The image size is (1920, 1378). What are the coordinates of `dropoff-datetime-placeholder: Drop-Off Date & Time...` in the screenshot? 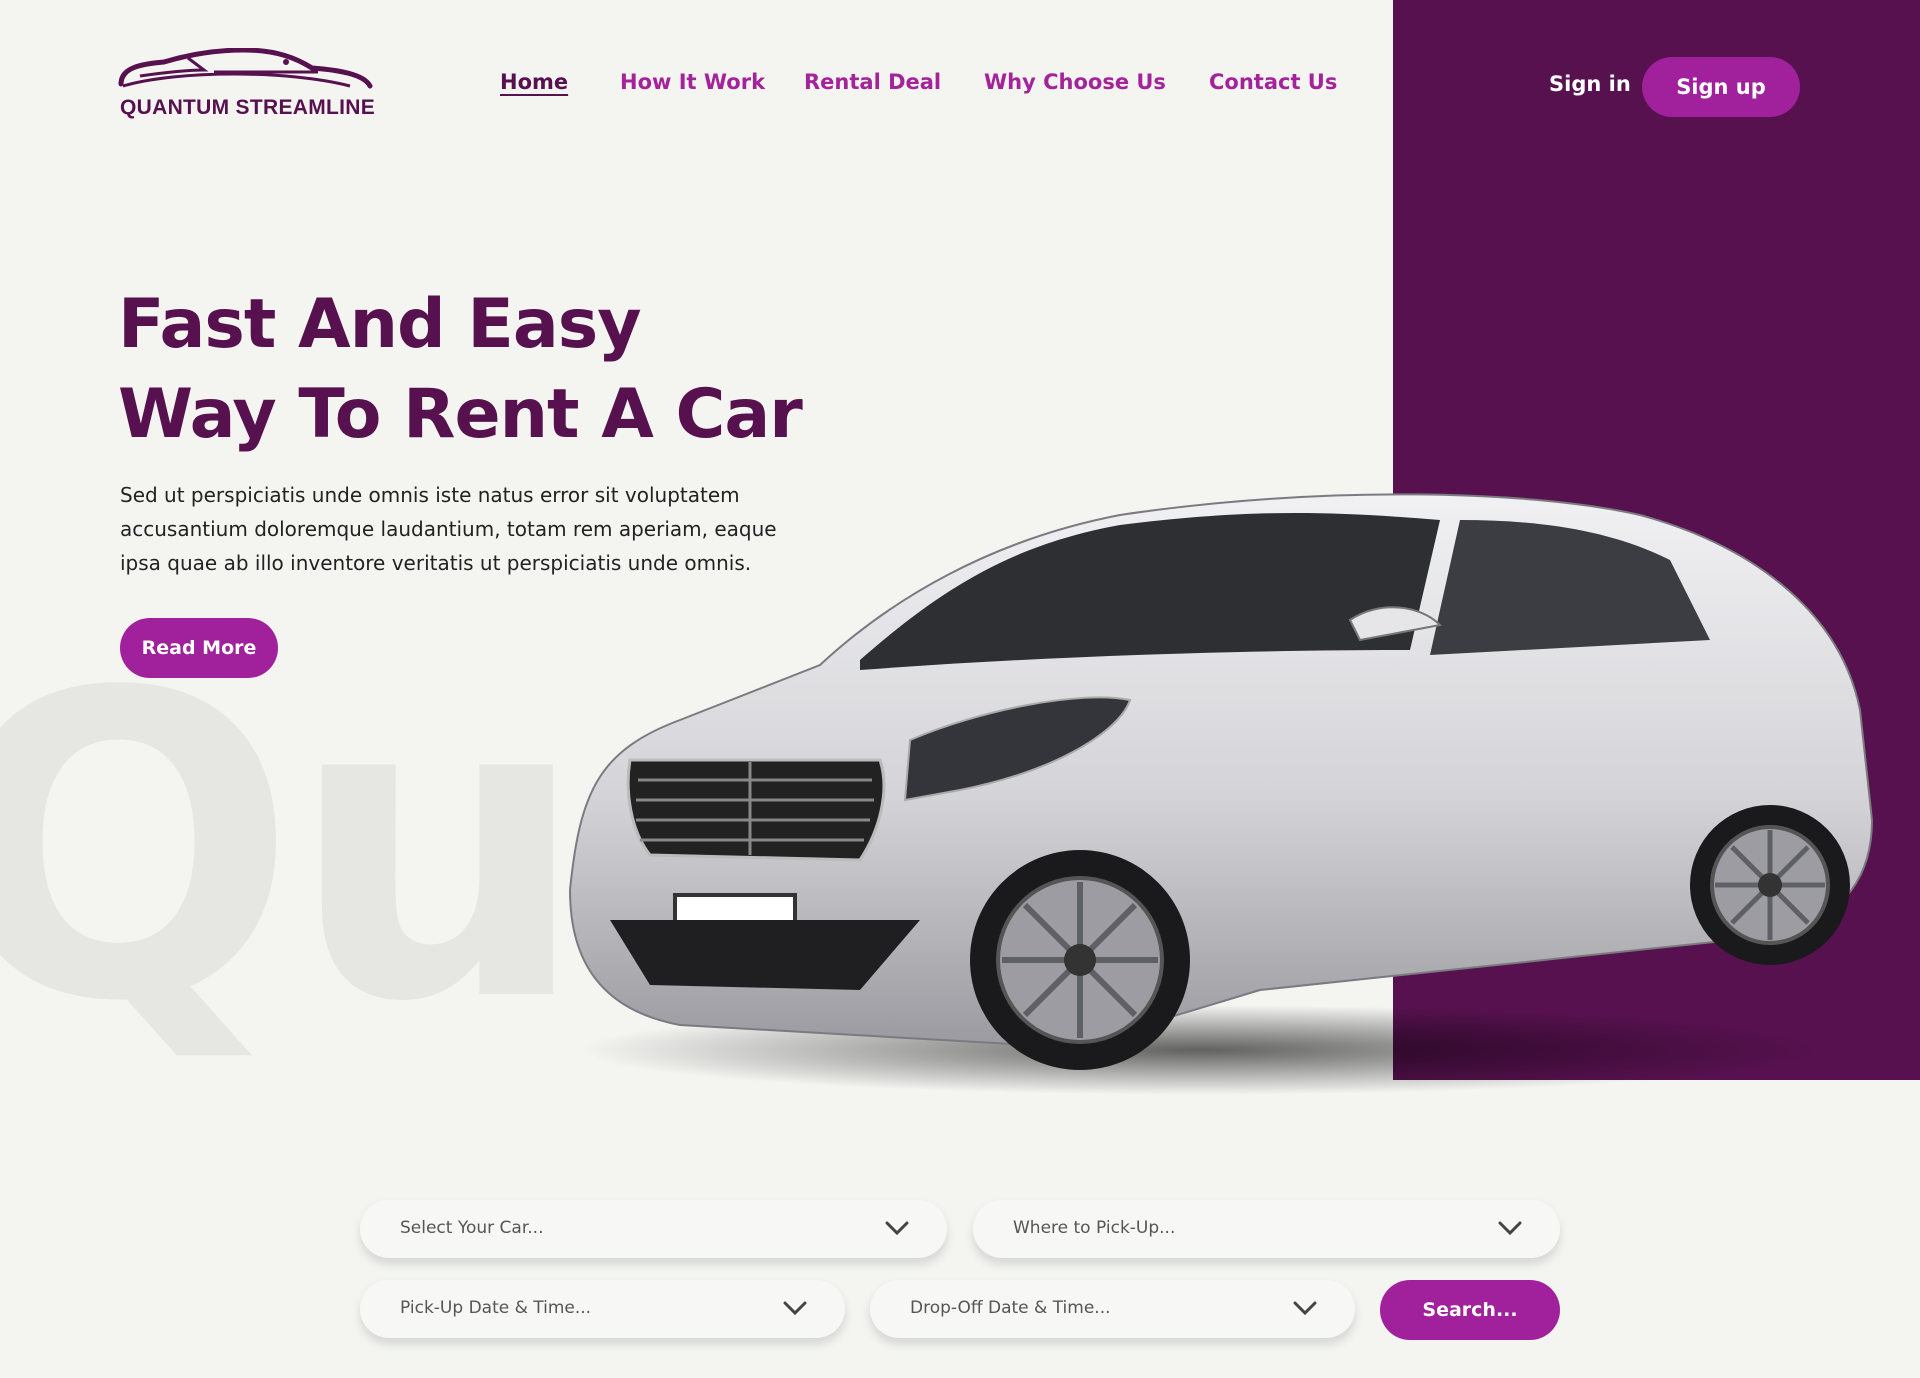 It's located at (1010, 1308).